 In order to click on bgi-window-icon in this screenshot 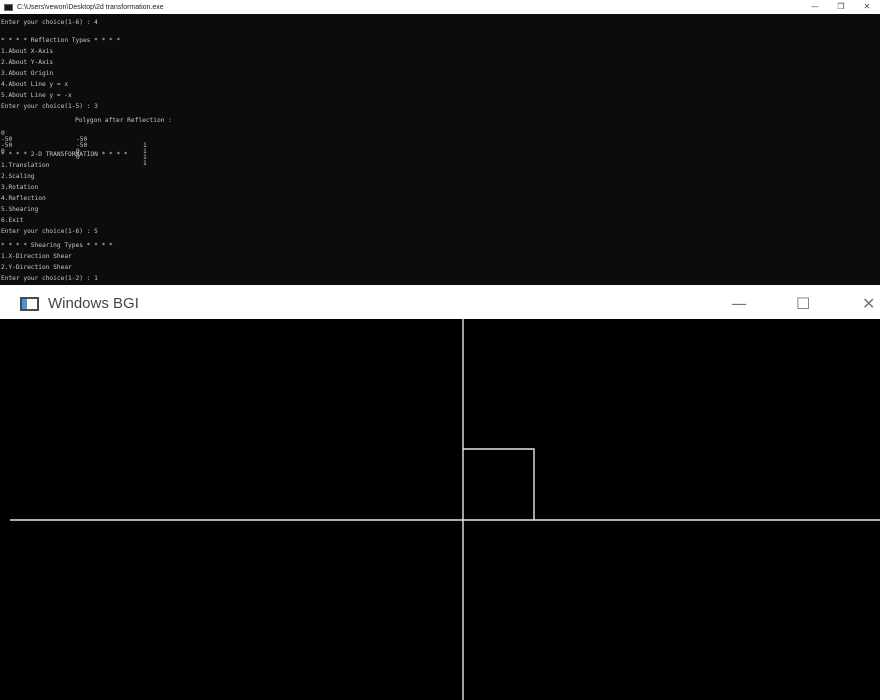, I will do `click(29, 304)`.